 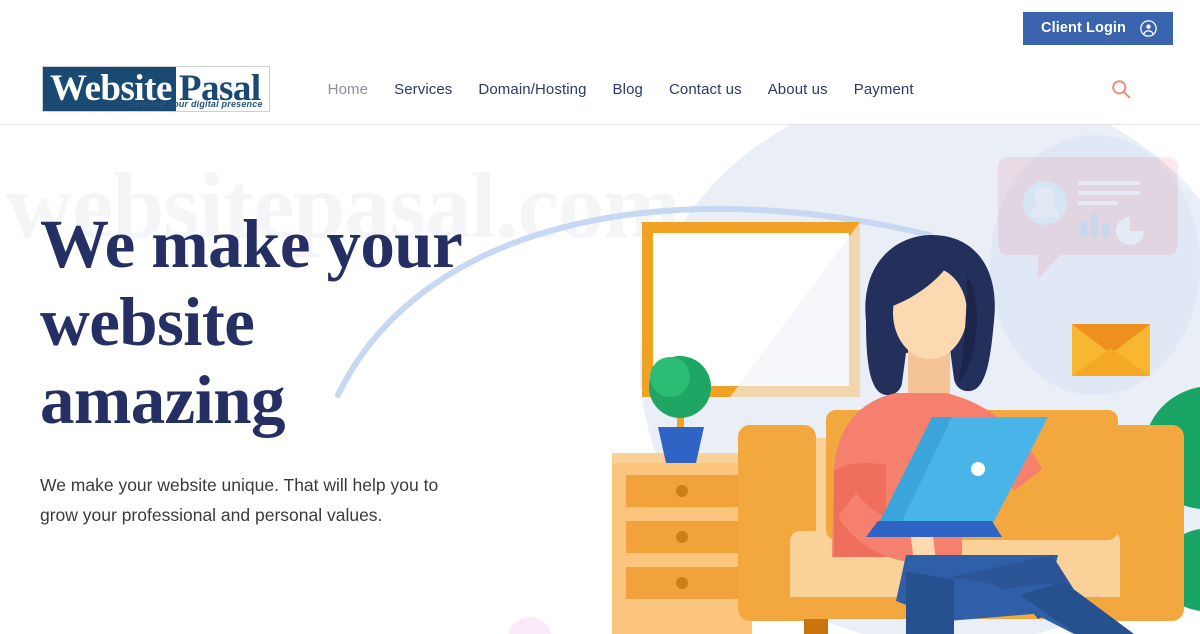 I want to click on user-circle-icon, so click(x=1148, y=28).